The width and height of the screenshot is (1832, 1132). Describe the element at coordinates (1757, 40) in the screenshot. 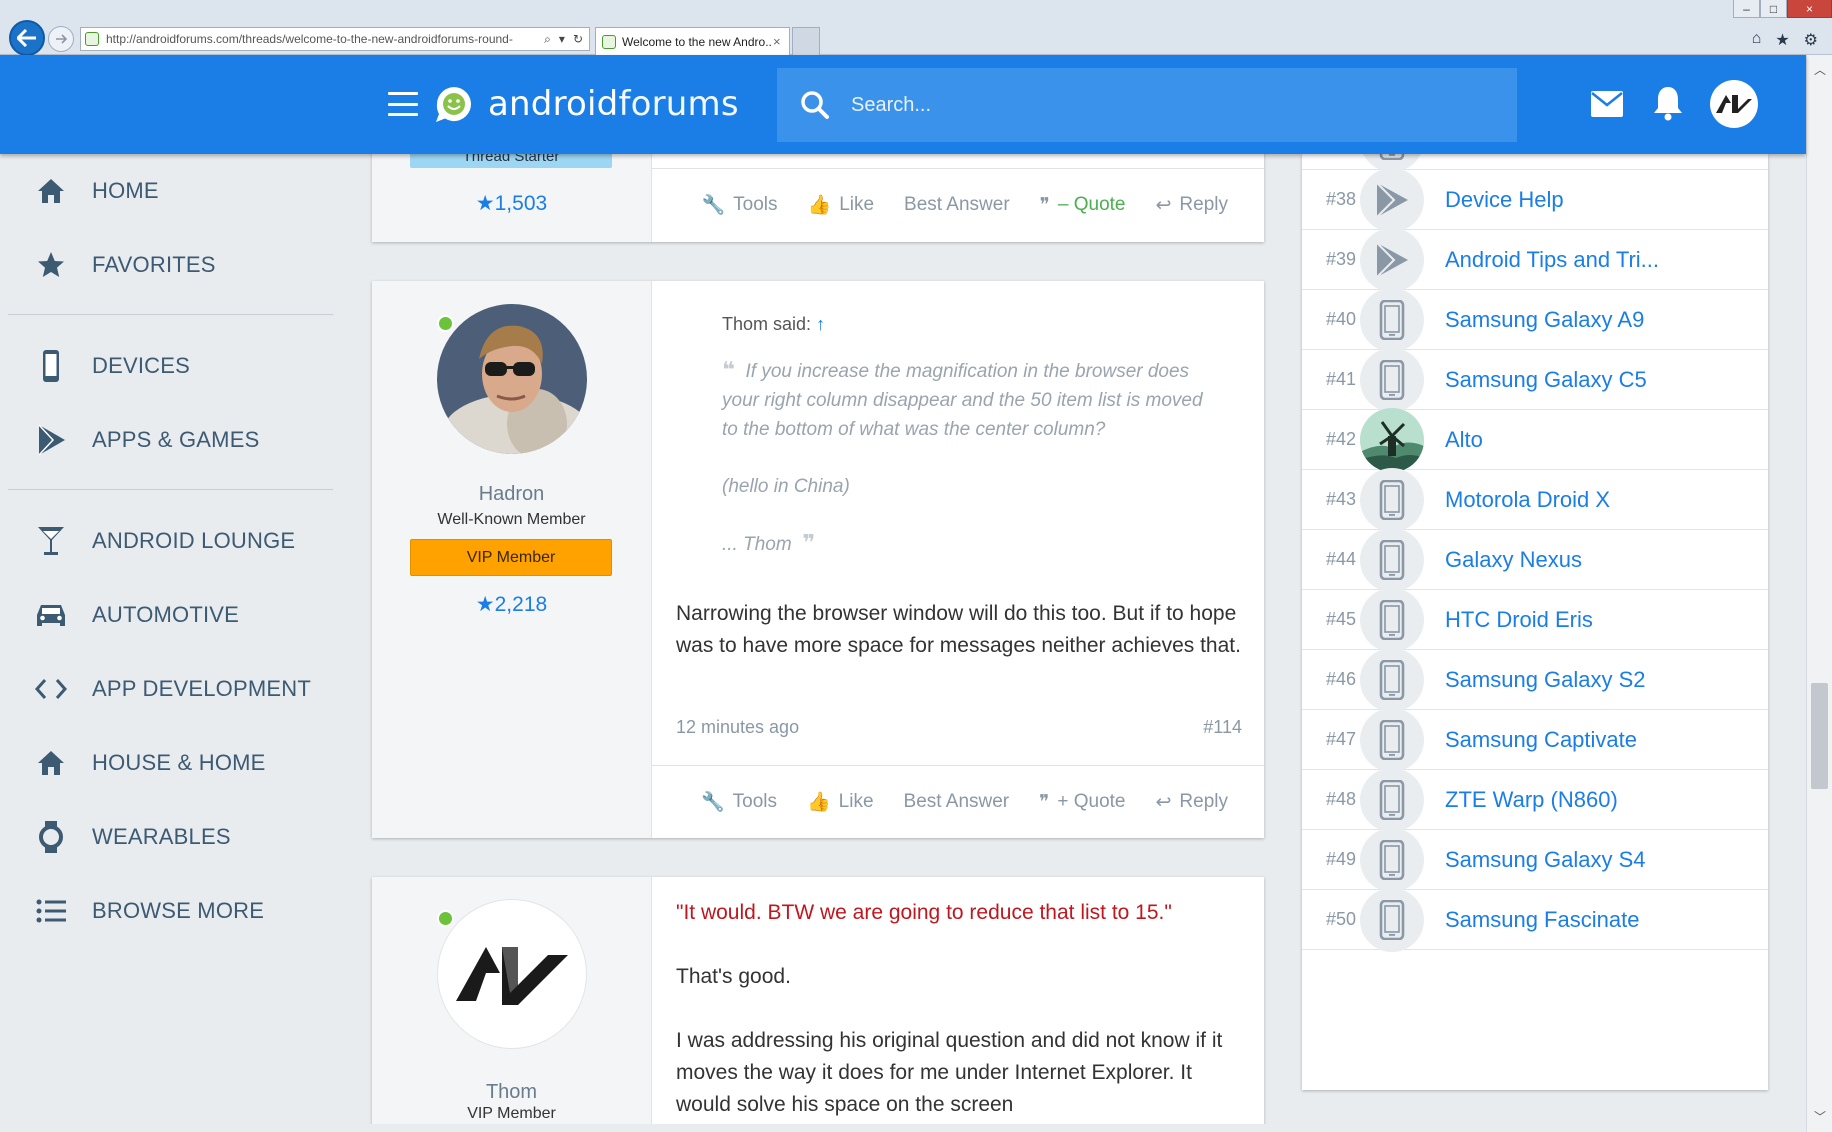

I see `home-icon: ⌂` at that location.